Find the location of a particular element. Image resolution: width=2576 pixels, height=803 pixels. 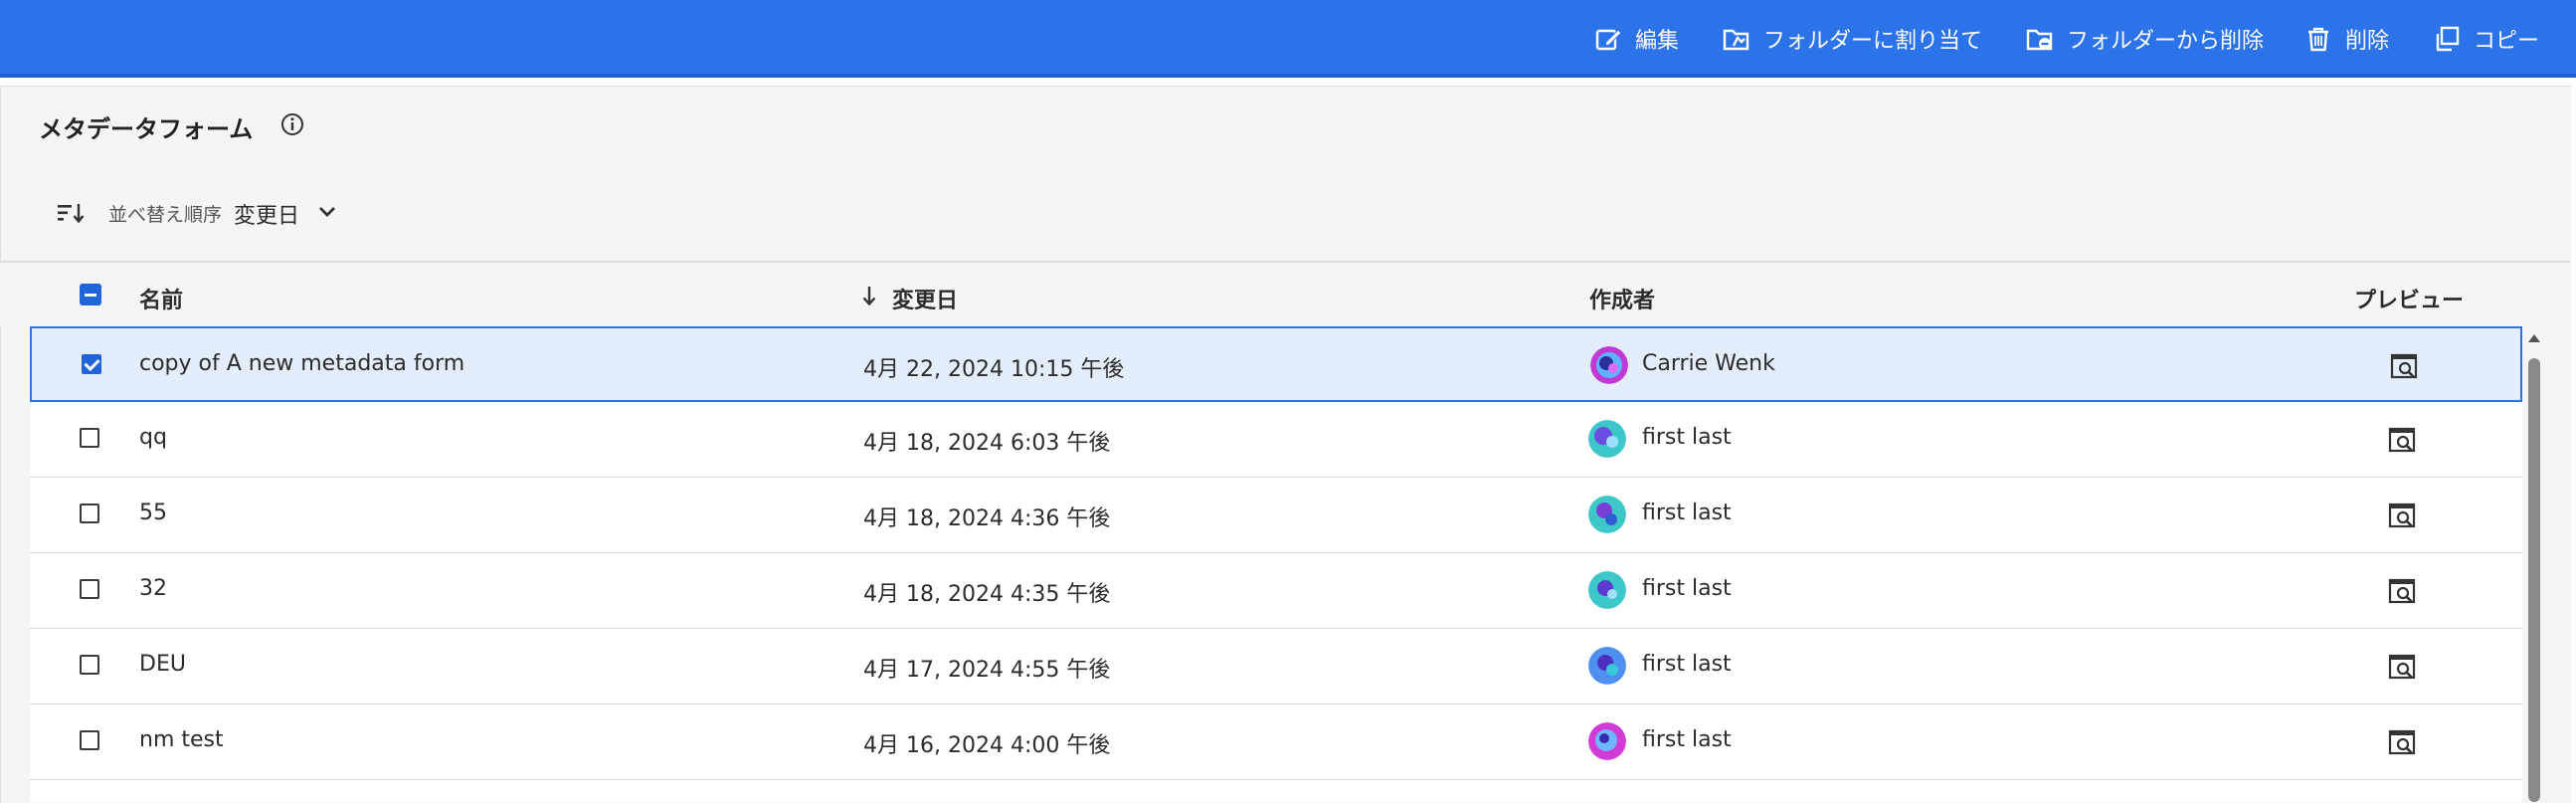

modified-date: 4月 16, 2024 4:00 午後 is located at coordinates (987, 745).